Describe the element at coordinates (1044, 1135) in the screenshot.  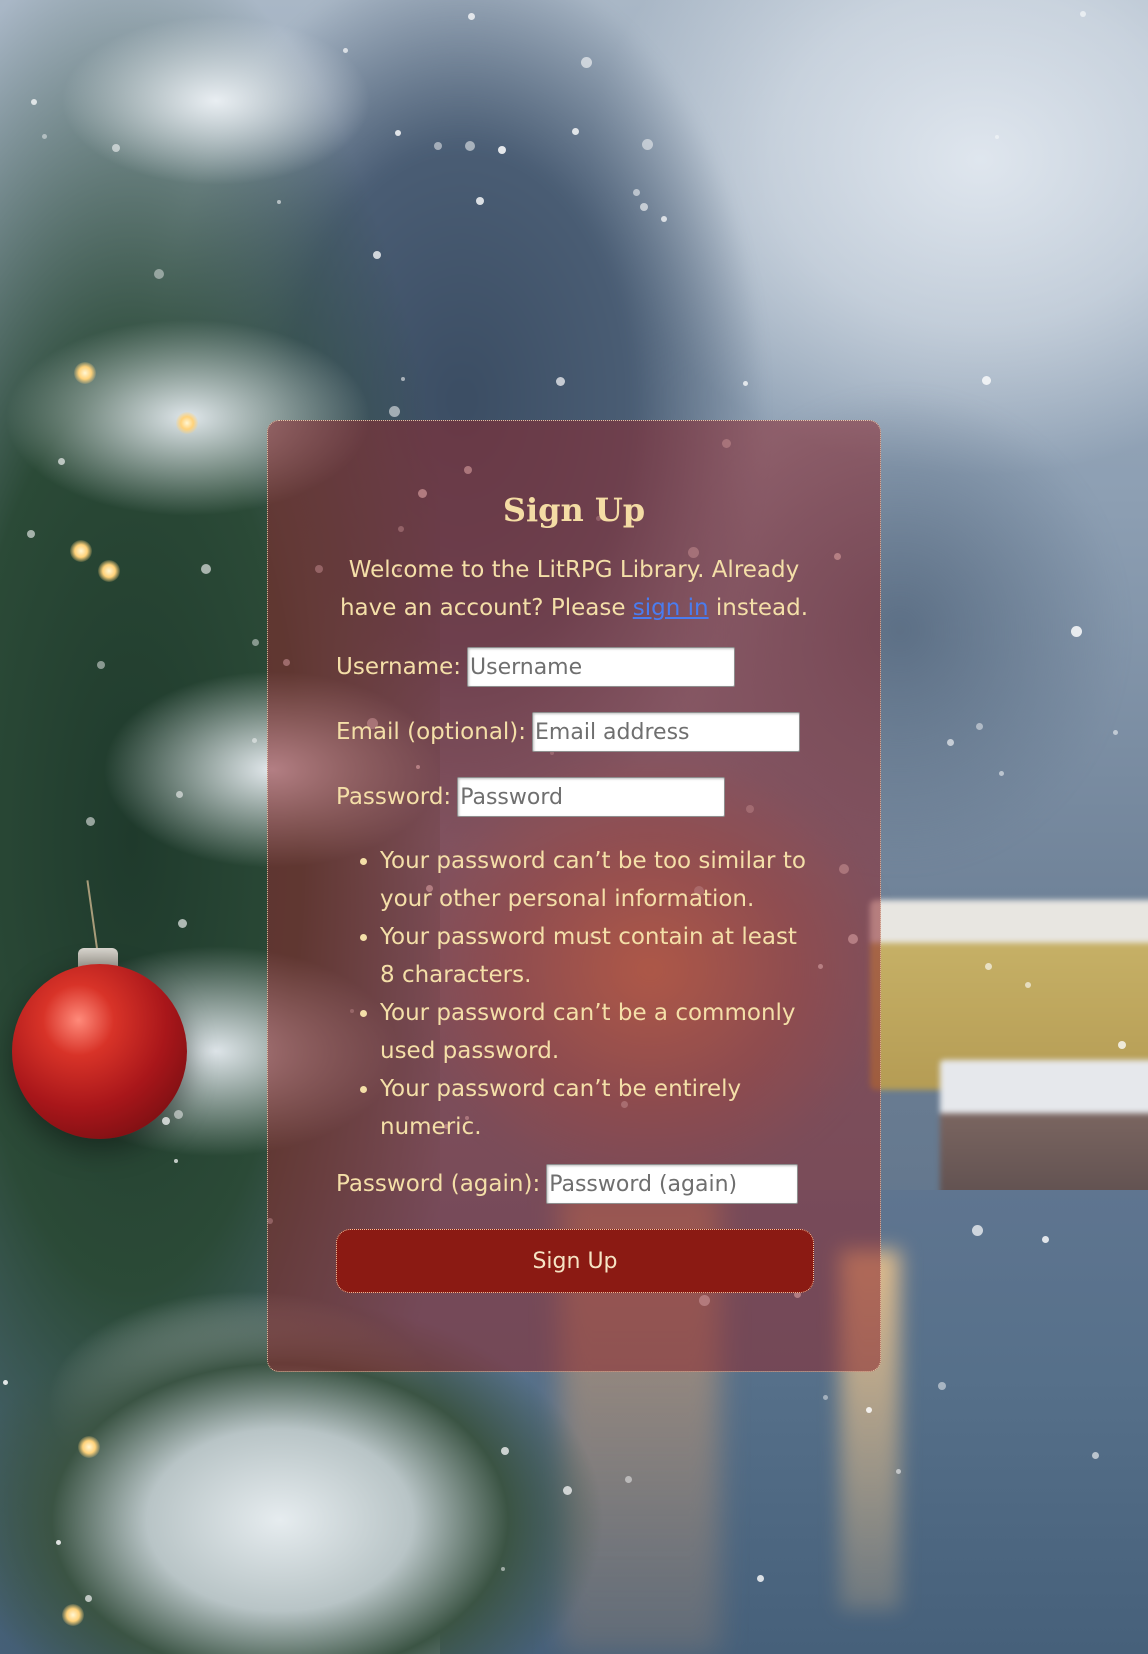
I see `house-lower` at that location.